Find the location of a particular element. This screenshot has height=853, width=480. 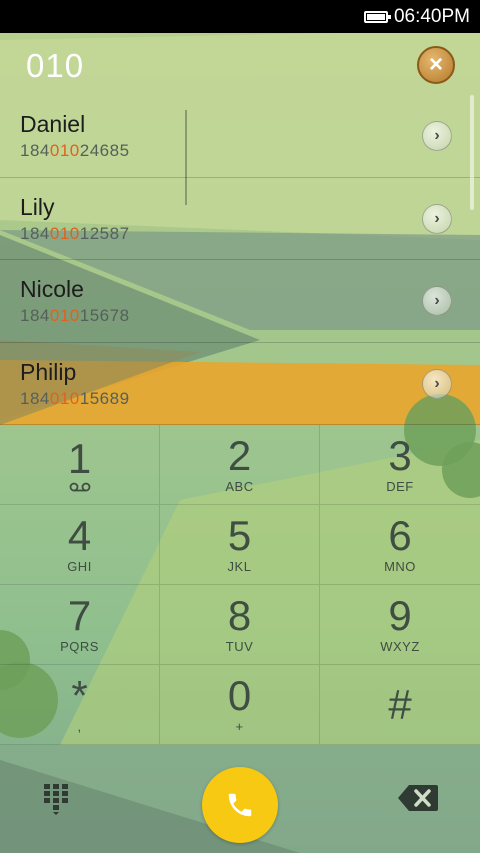

key-0: 0 + is located at coordinates (240, 705).